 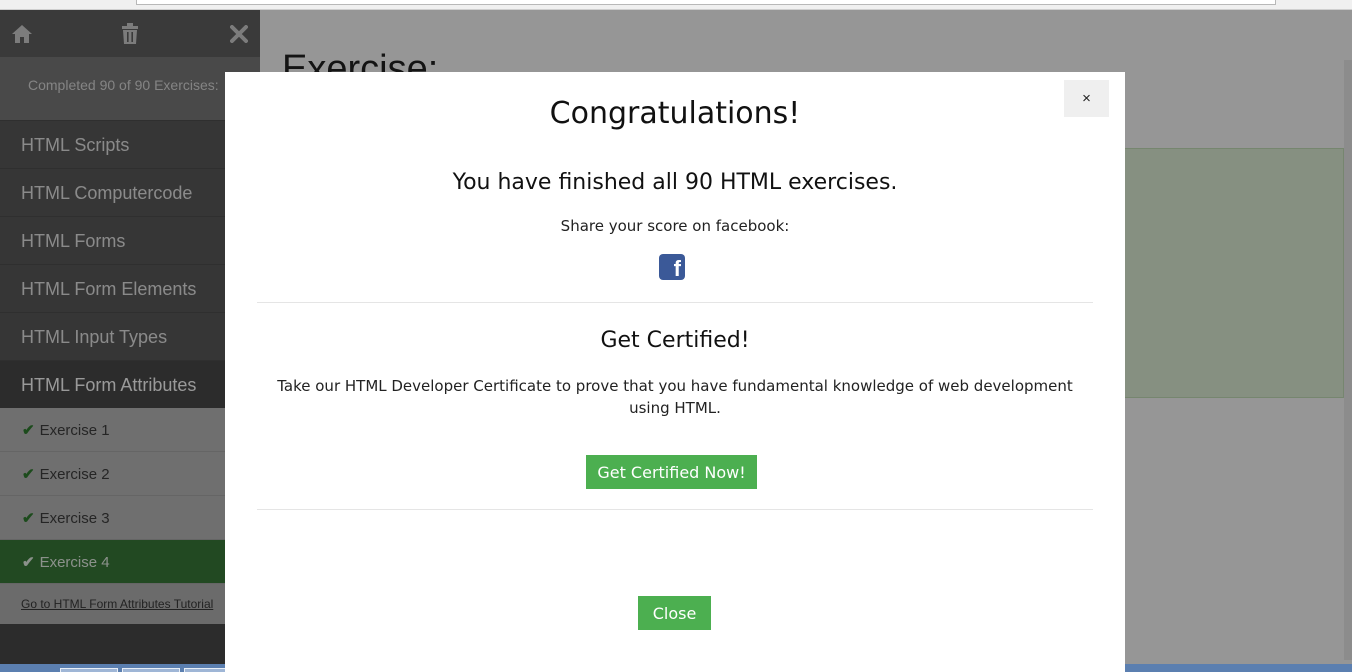 What do you see at coordinates (671, 472) in the screenshot?
I see `get-certified-button: Get Certified Now!` at bounding box center [671, 472].